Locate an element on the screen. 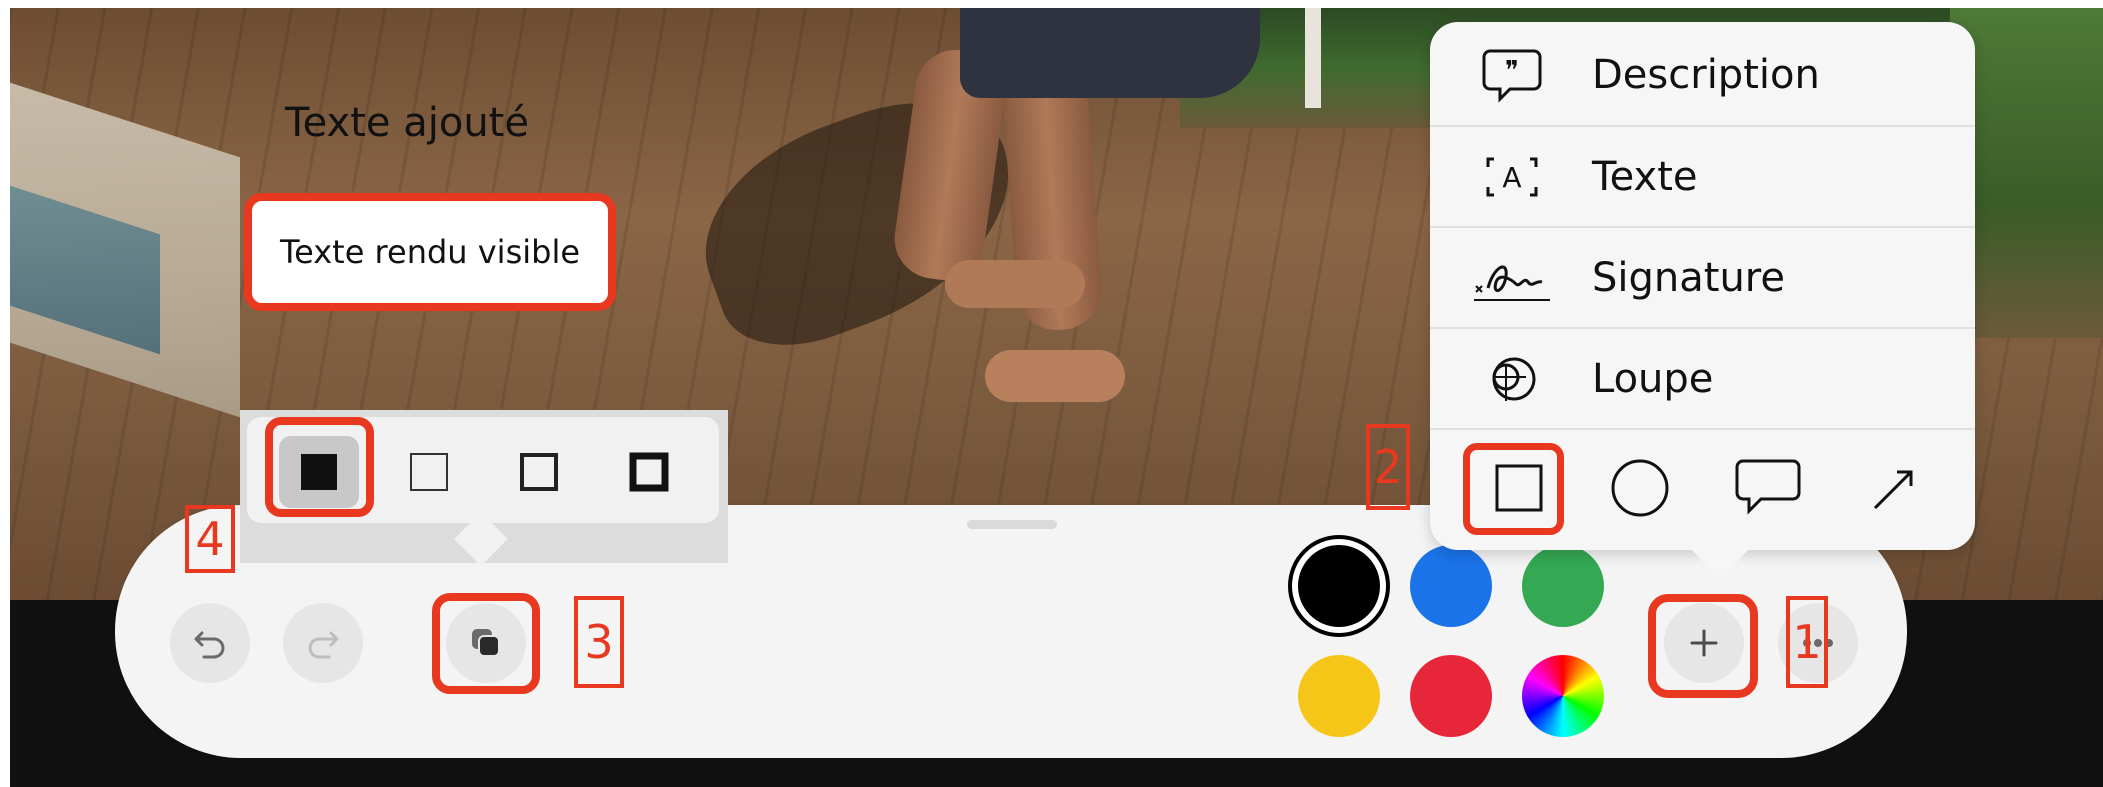 The width and height of the screenshot is (2103, 787). color-swatch-red is located at coordinates (1451, 696).